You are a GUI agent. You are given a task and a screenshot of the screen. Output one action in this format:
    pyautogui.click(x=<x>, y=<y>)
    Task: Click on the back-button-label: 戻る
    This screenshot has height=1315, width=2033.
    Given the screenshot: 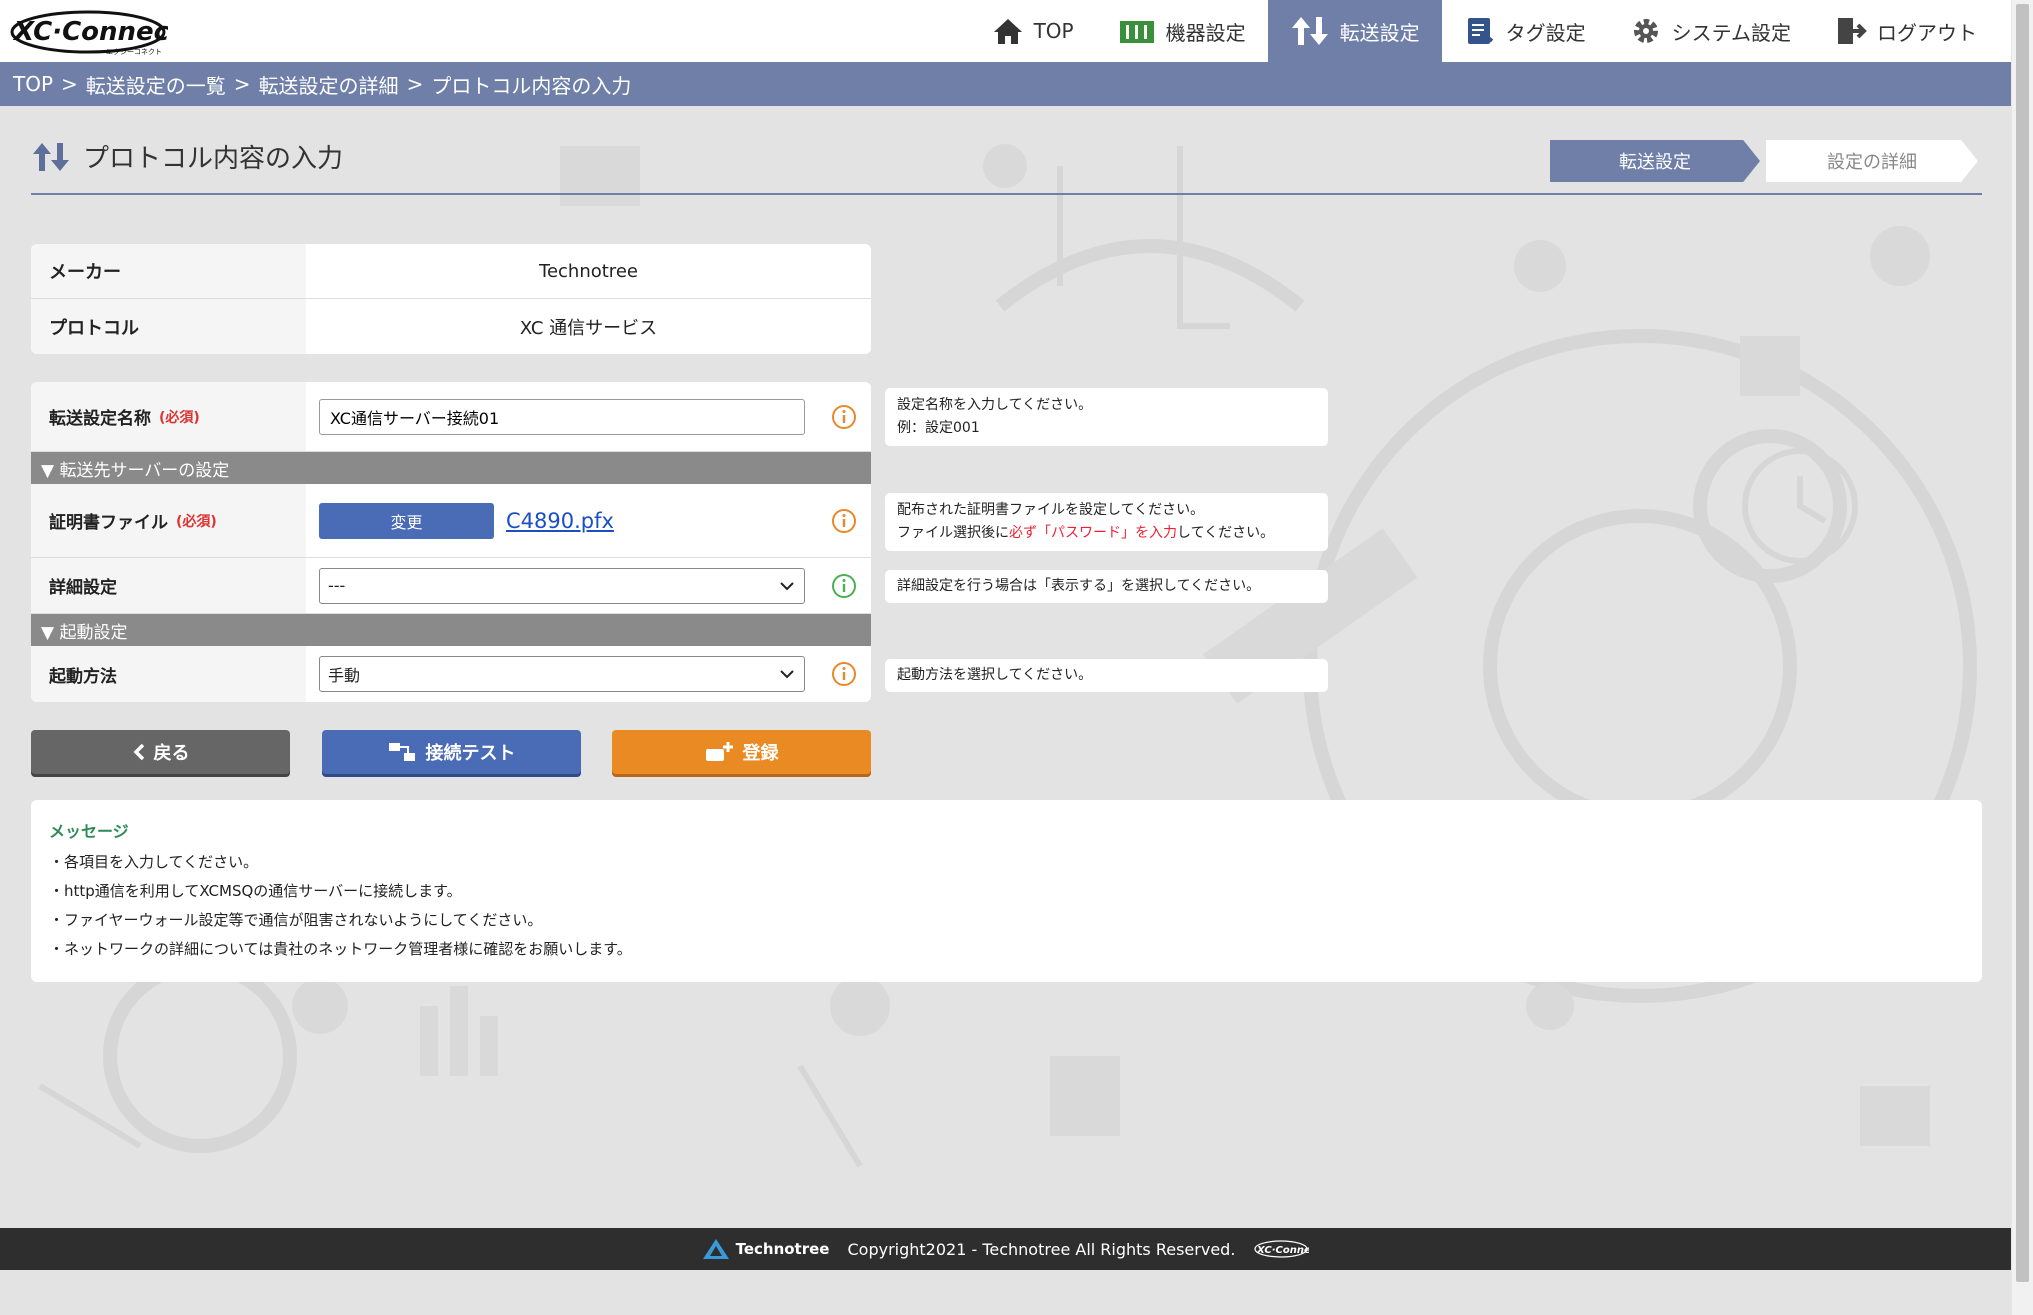 What is the action you would take?
    pyautogui.click(x=172, y=752)
    